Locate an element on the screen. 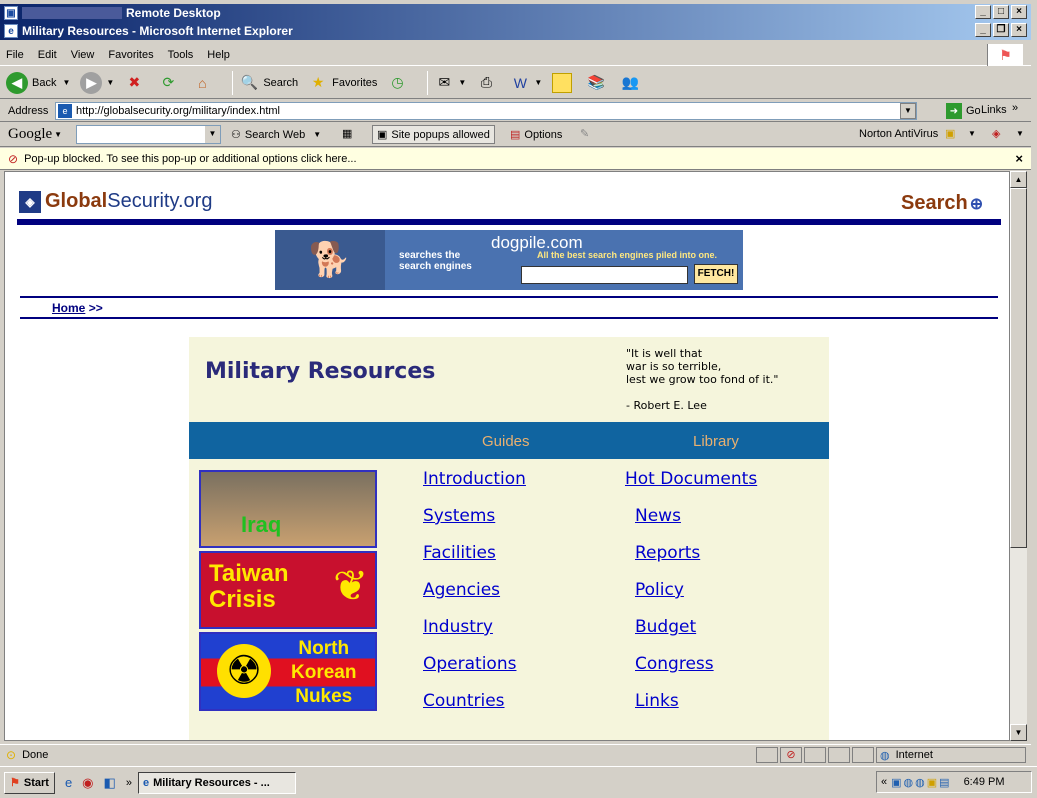 The width and height of the screenshot is (1037, 798). globe-search-icon: ⊕ is located at coordinates (976, 204).